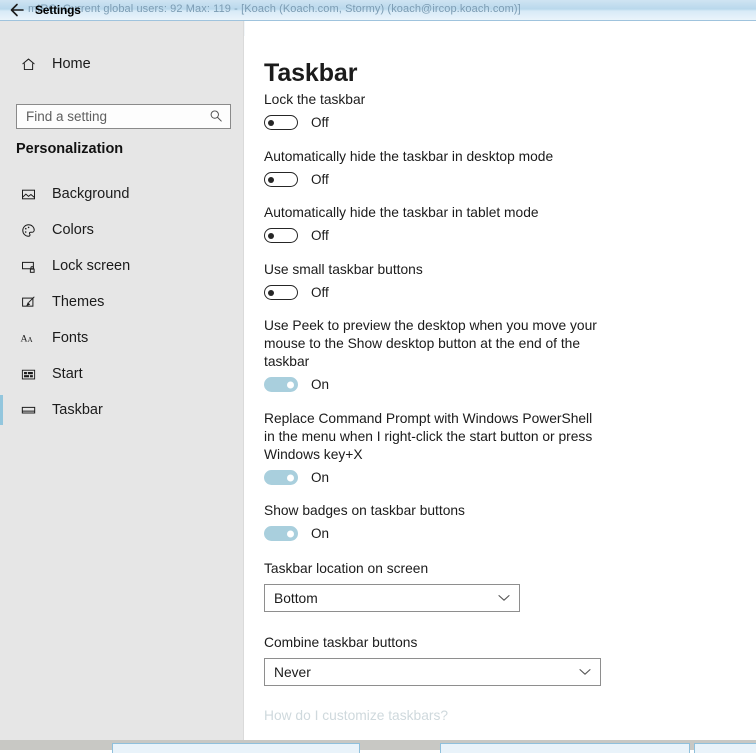  I want to click on category-title: Personalization, so click(70, 149).